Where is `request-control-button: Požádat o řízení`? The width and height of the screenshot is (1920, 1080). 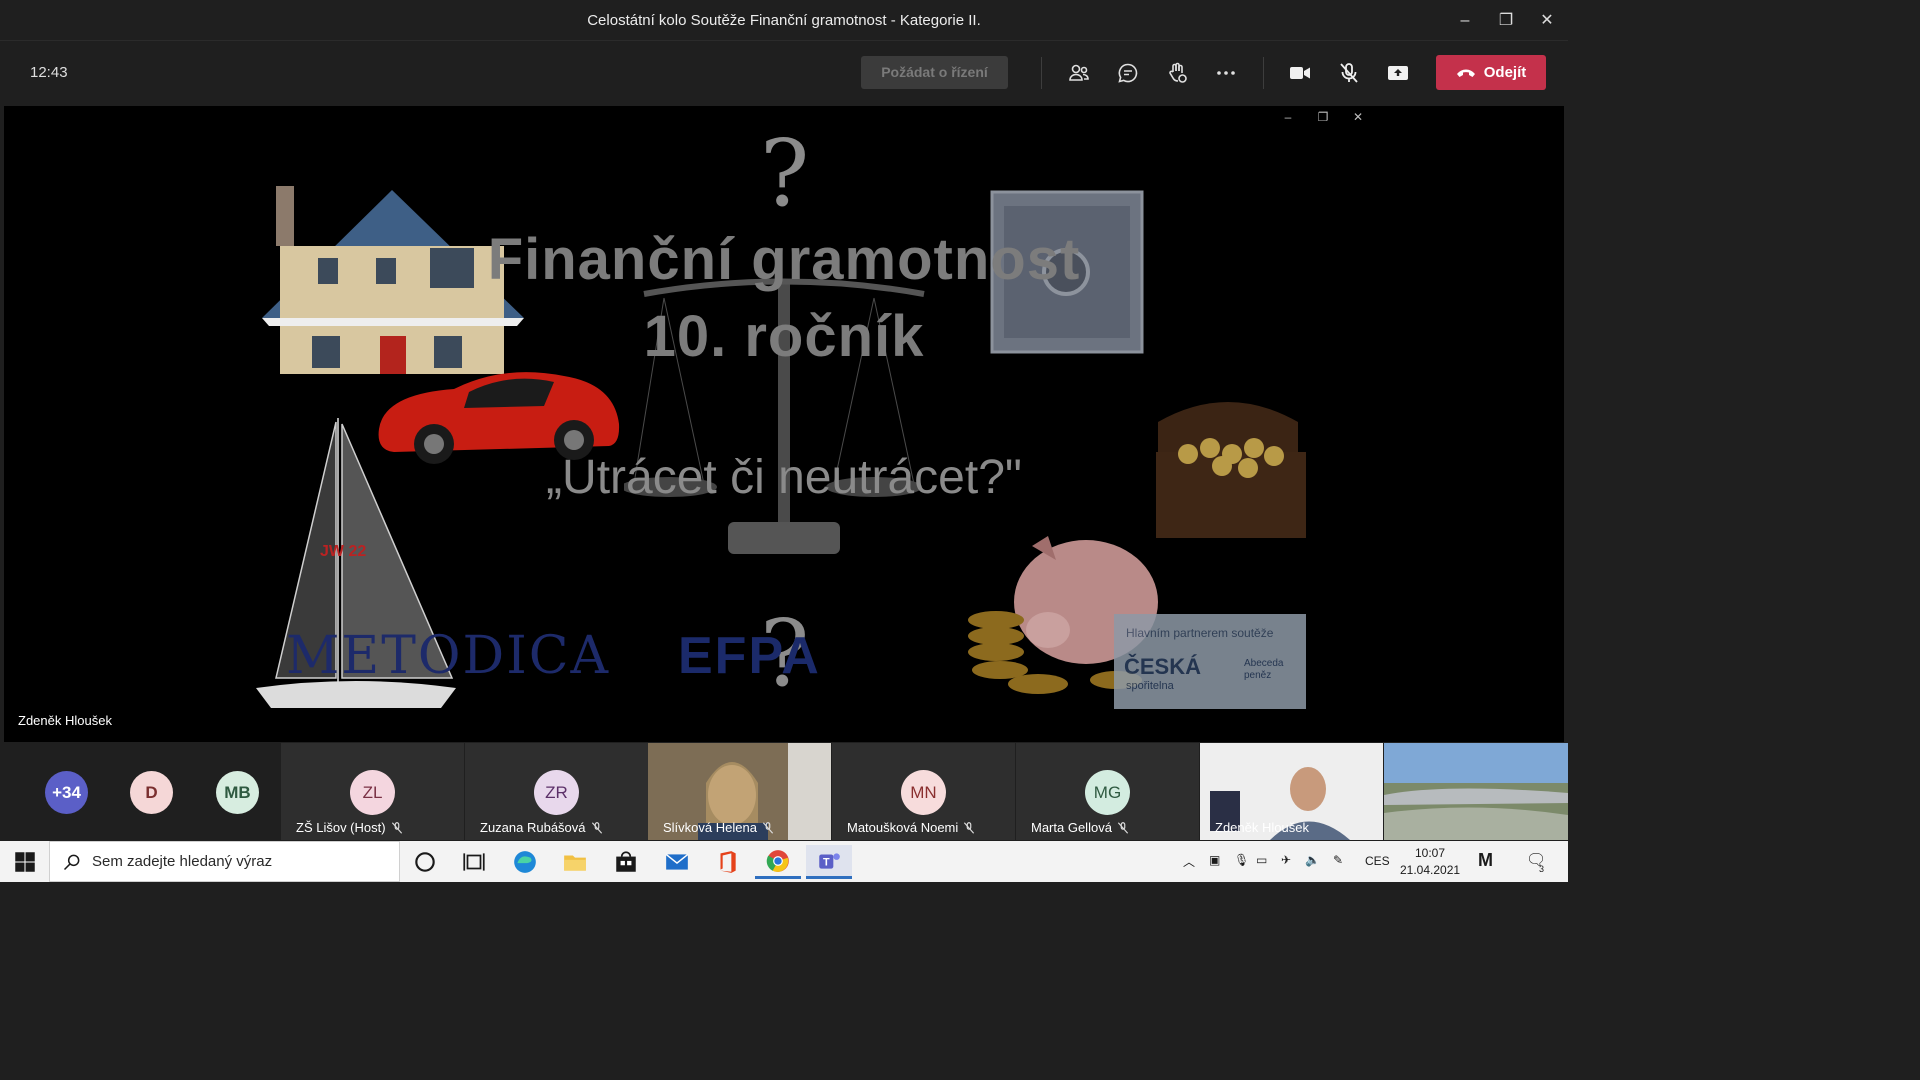
request-control-button: Požádat o řízení is located at coordinates (934, 72).